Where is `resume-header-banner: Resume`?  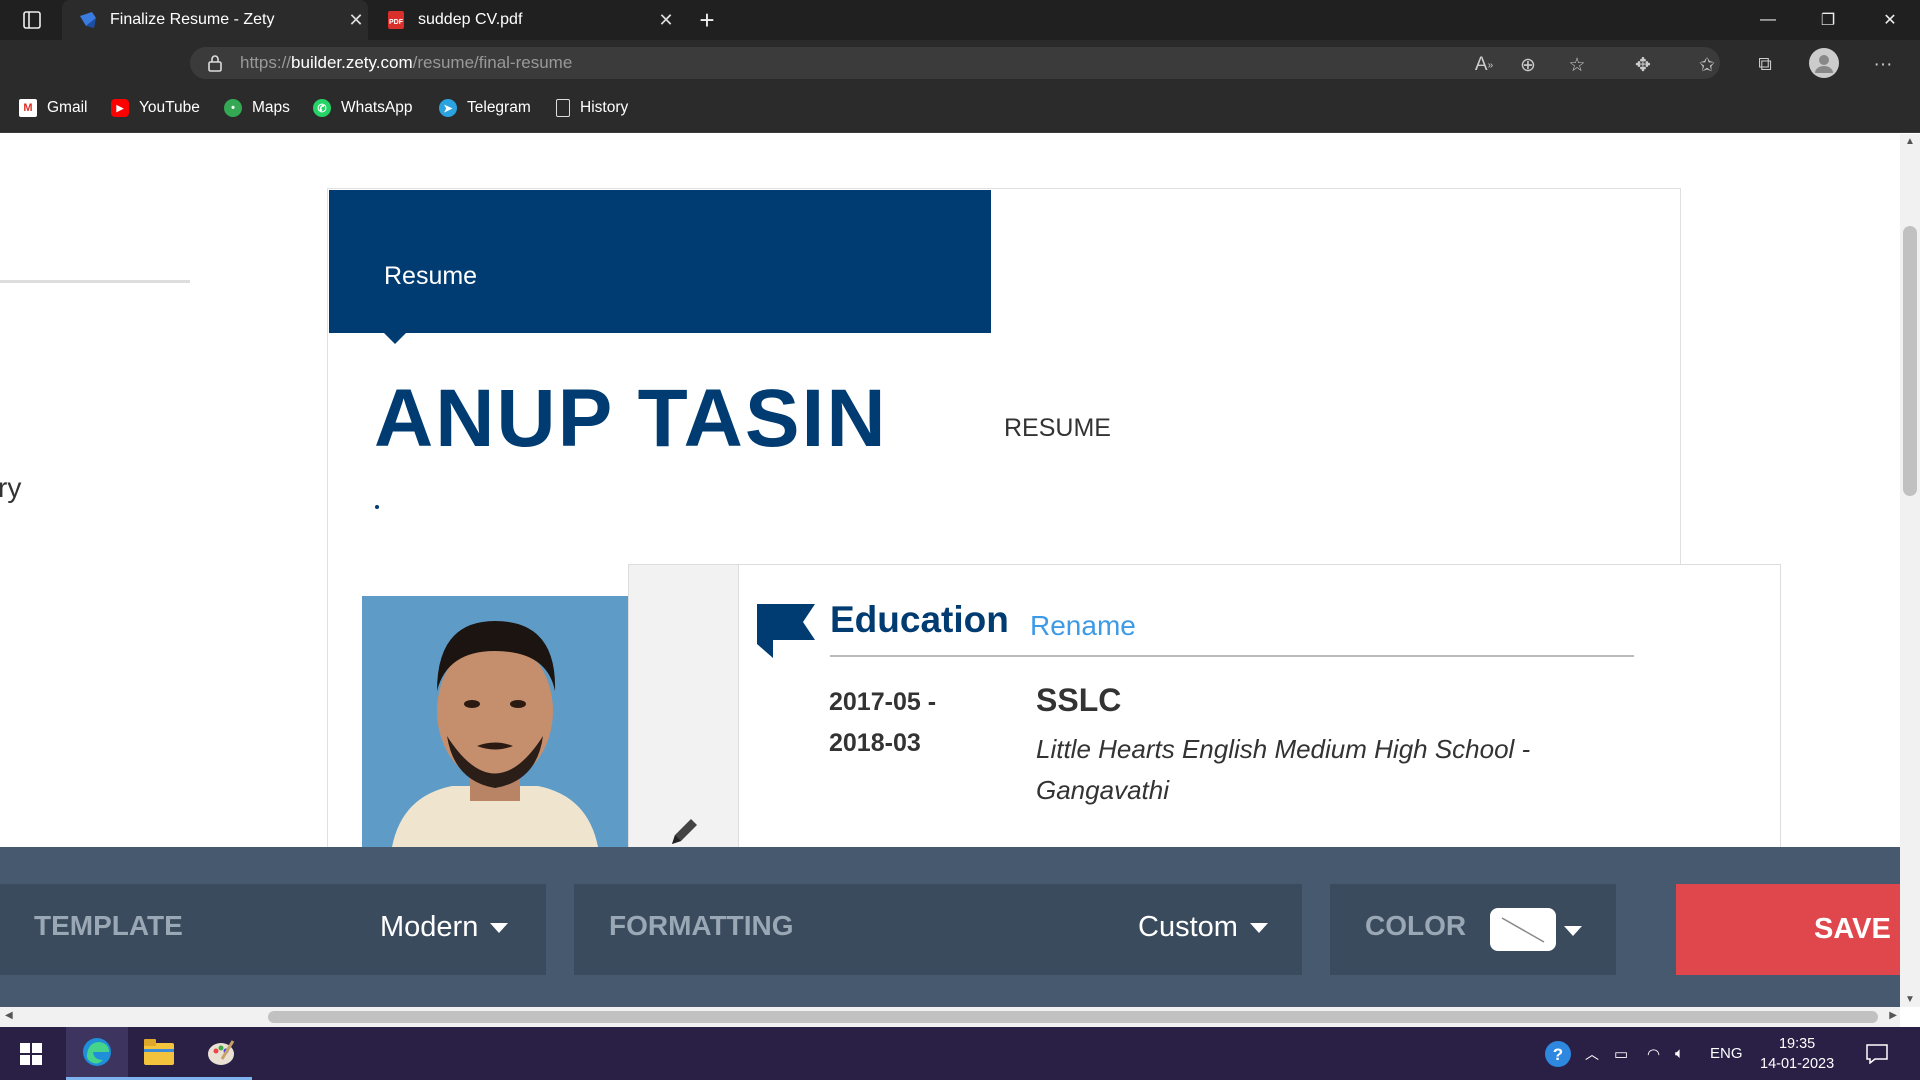
resume-header-banner: Resume is located at coordinates (660, 261).